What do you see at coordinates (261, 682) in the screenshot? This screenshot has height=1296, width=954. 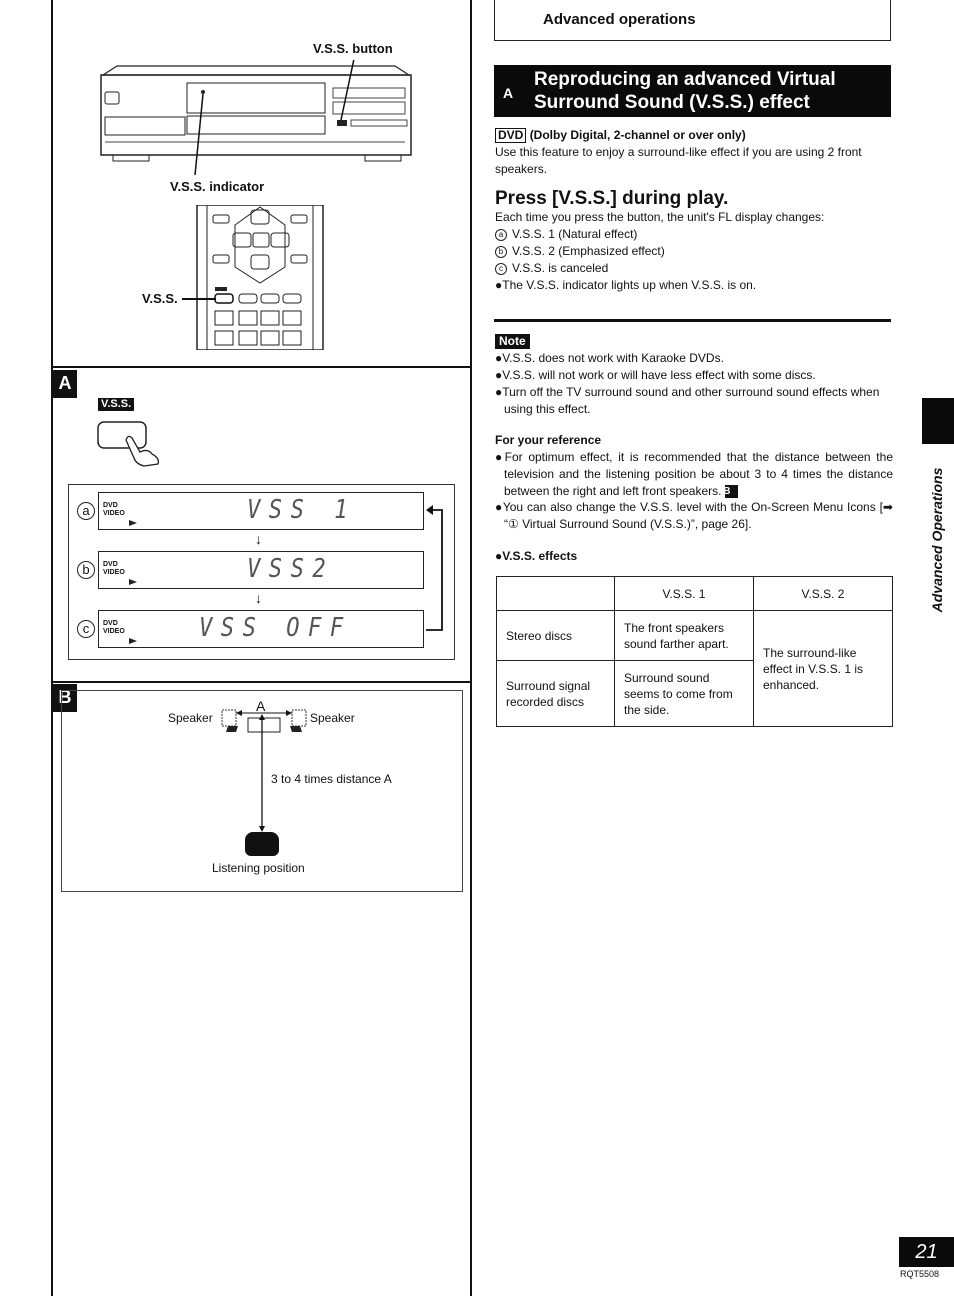 I see `figure-a-bottom-rule` at bounding box center [261, 682].